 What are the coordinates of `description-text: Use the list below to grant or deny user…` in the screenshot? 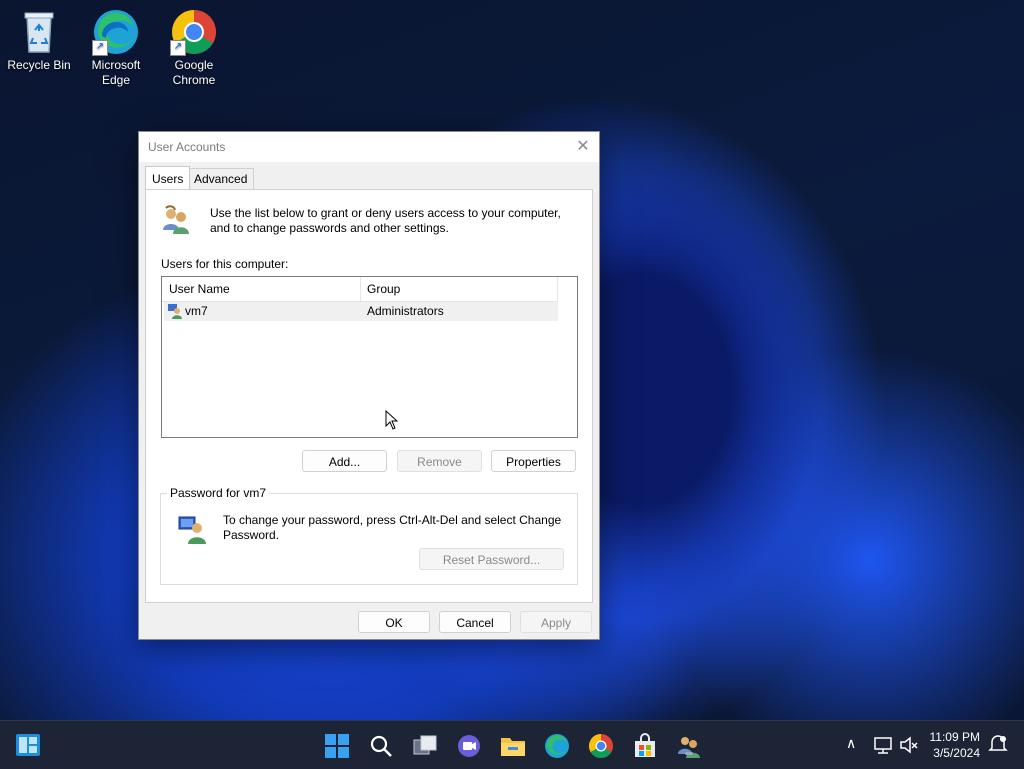 It's located at (385, 220).